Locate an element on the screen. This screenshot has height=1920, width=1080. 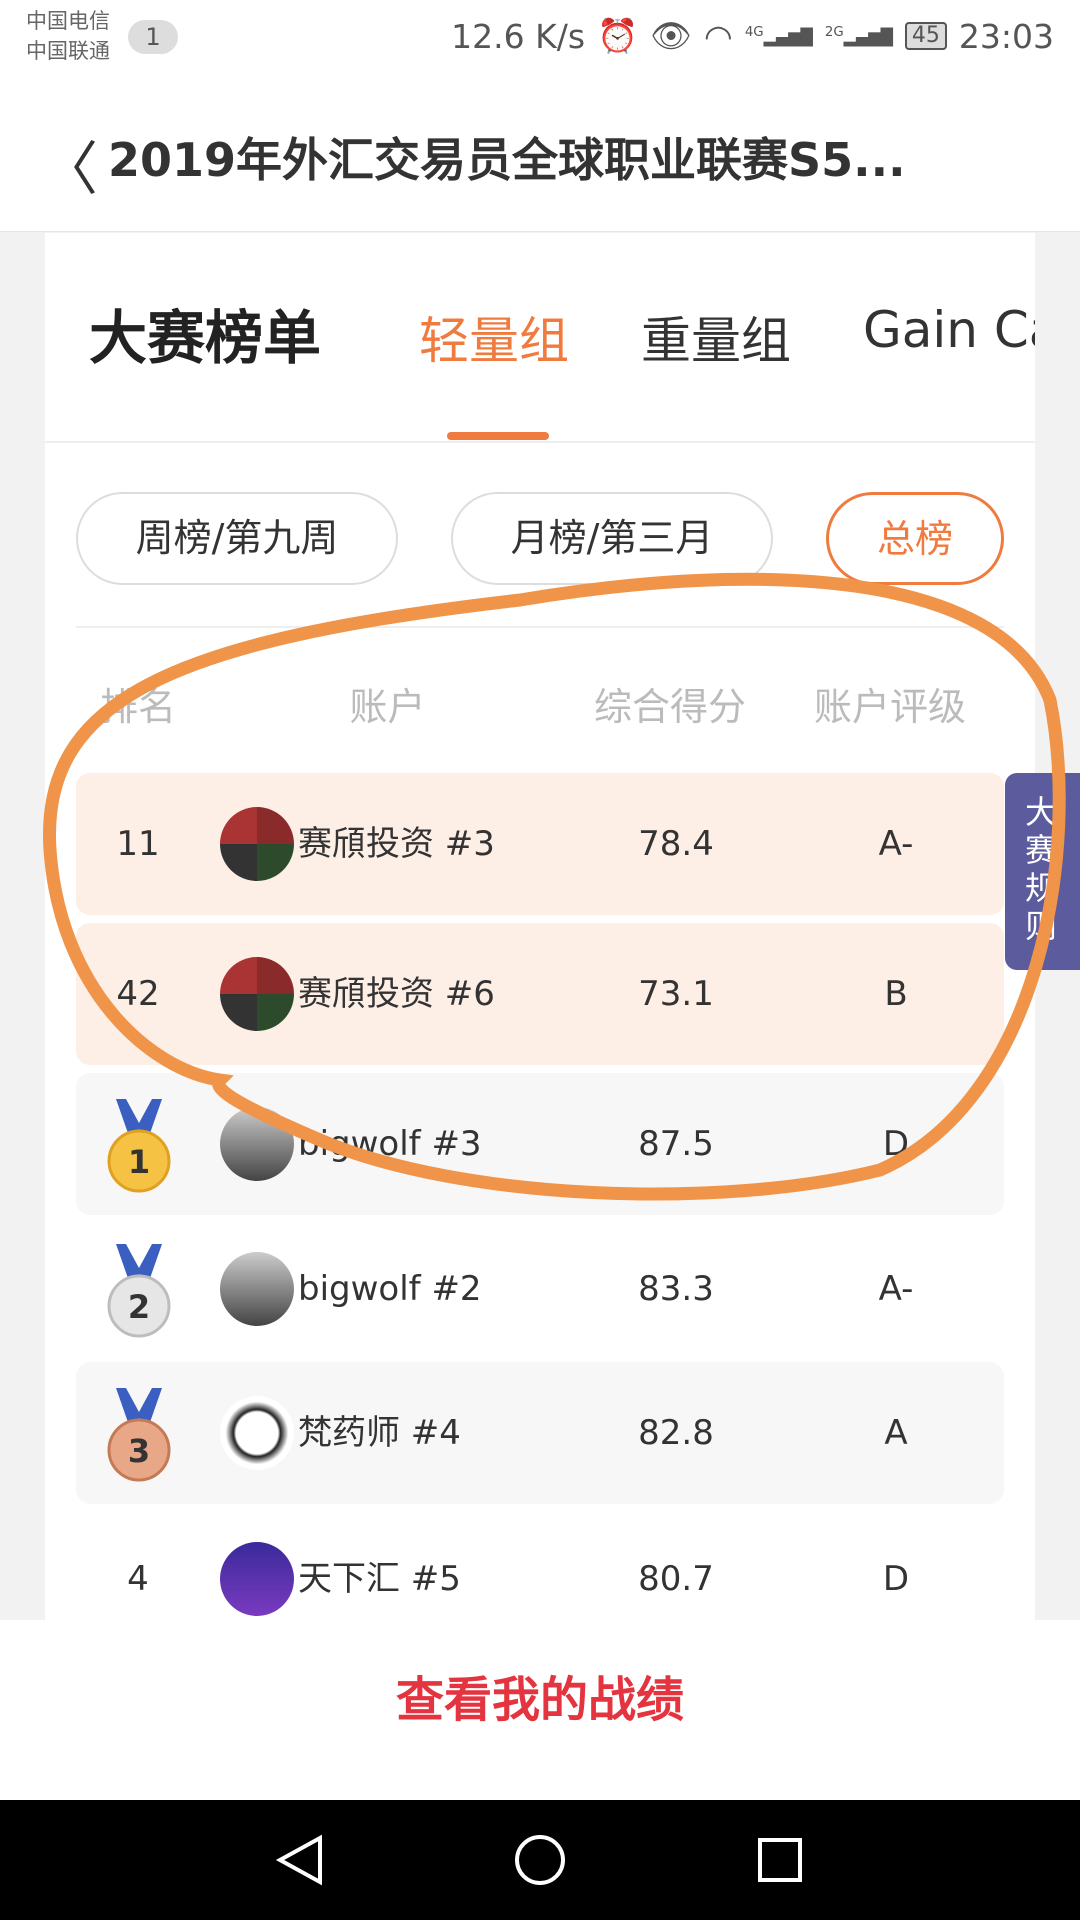
view-my-results-button: 查看我的战绩 is located at coordinates (540, 1710).